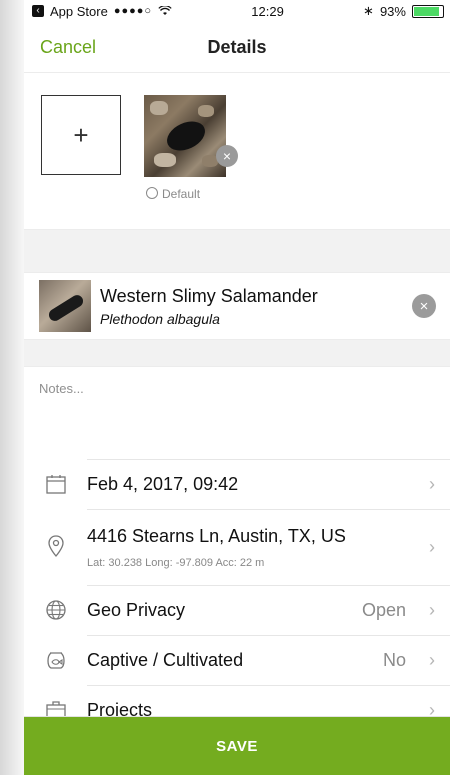 The image size is (450, 775). I want to click on back-to-app-icon: ‹, so click(38, 11).